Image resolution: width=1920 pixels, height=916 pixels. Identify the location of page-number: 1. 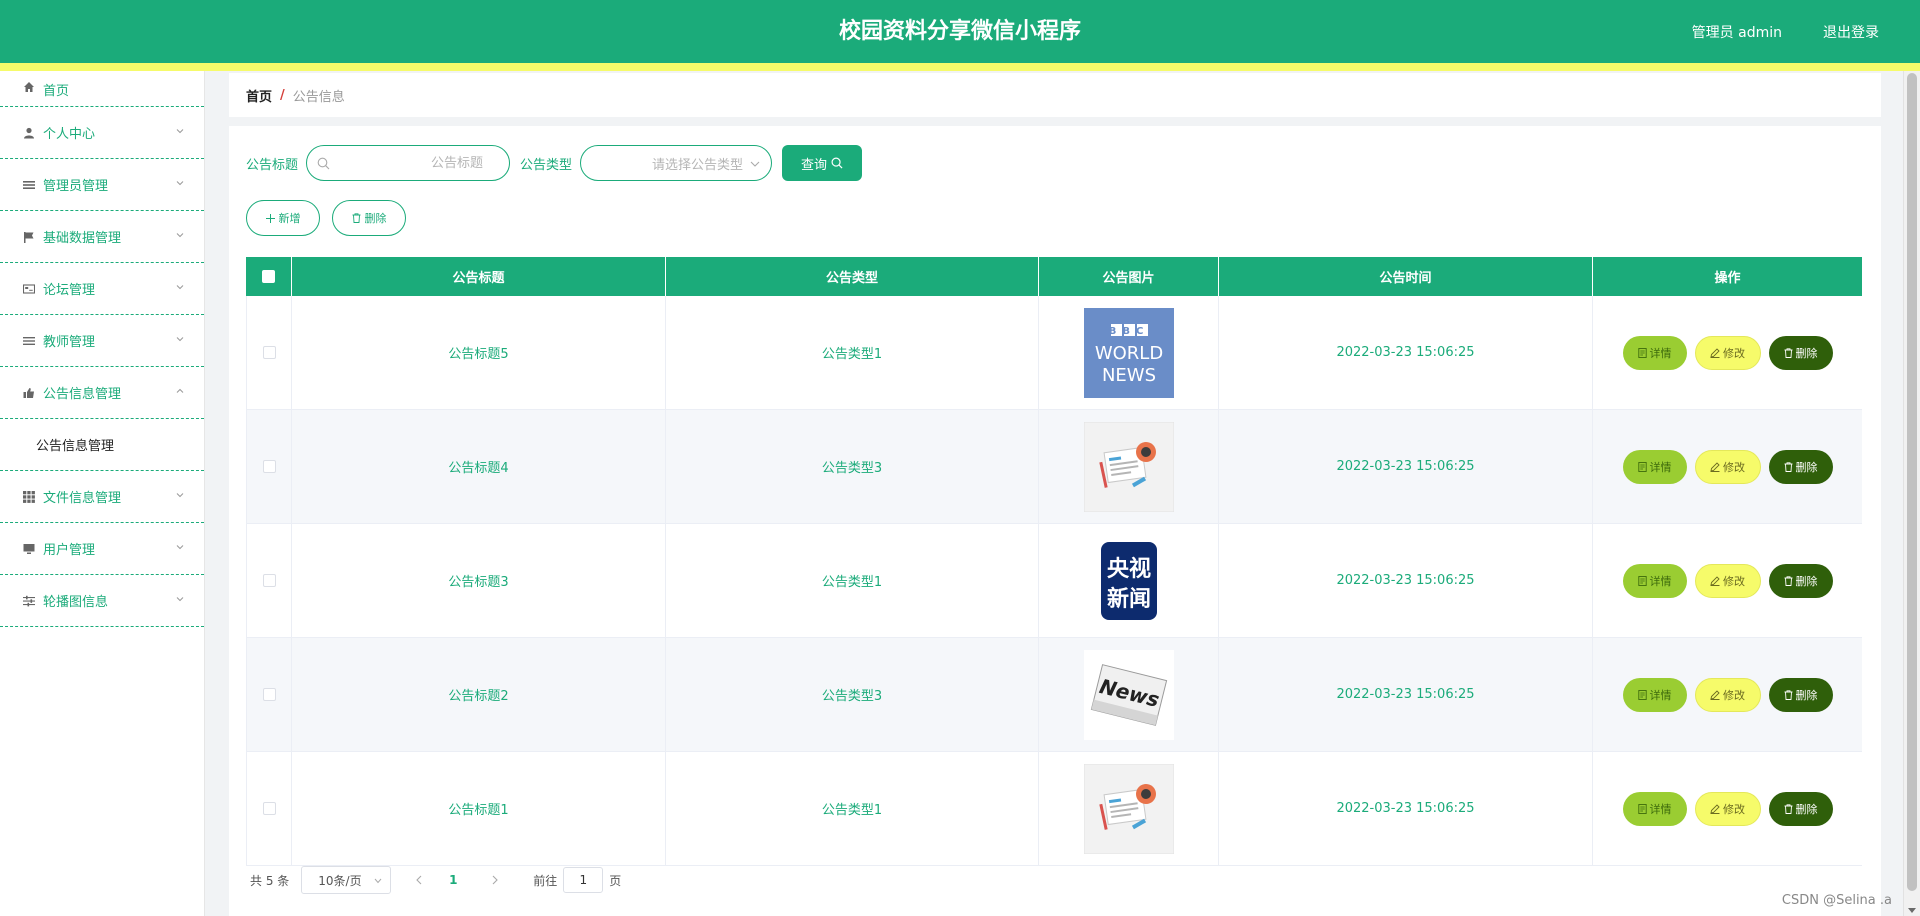
(453, 880).